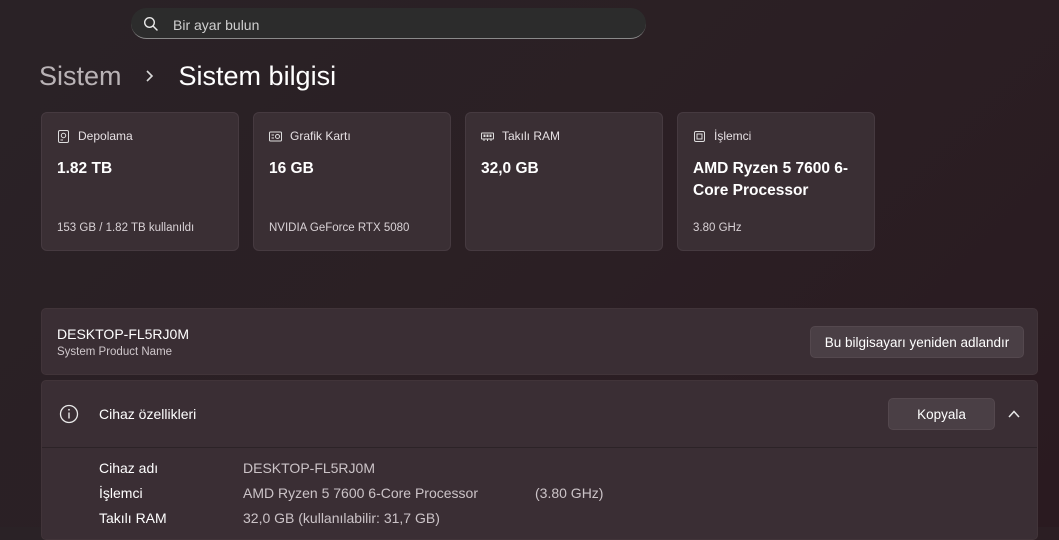  Describe the element at coordinates (85, 168) in the screenshot. I see `card-value: 1.82 TB` at that location.